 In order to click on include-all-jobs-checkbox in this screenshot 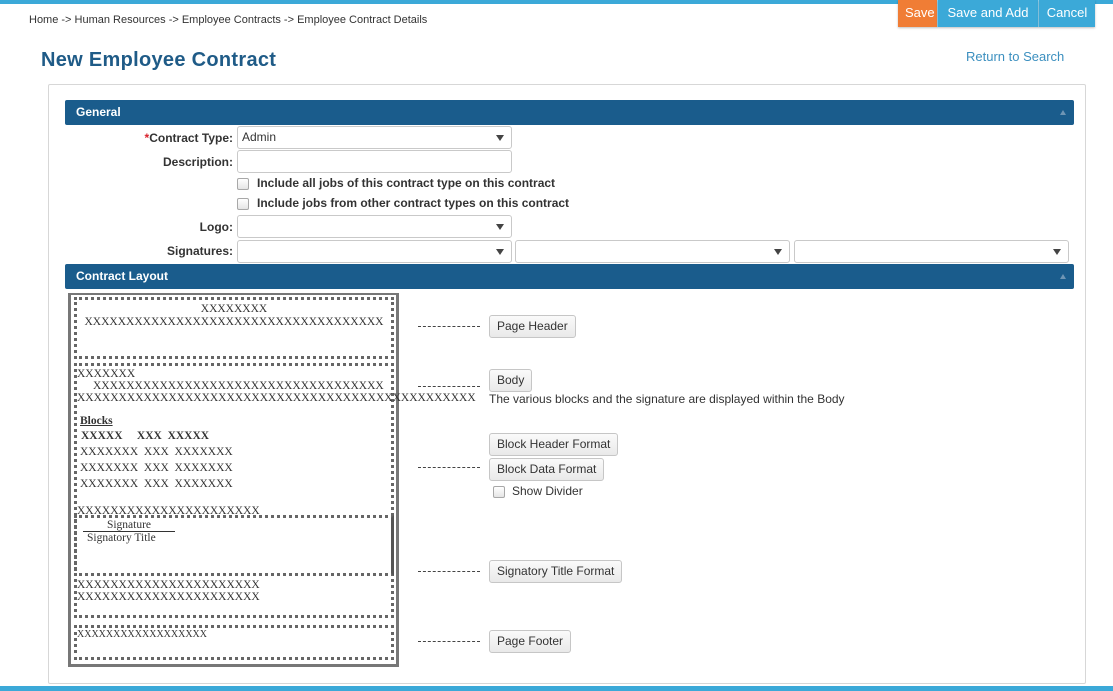, I will do `click(243, 184)`.